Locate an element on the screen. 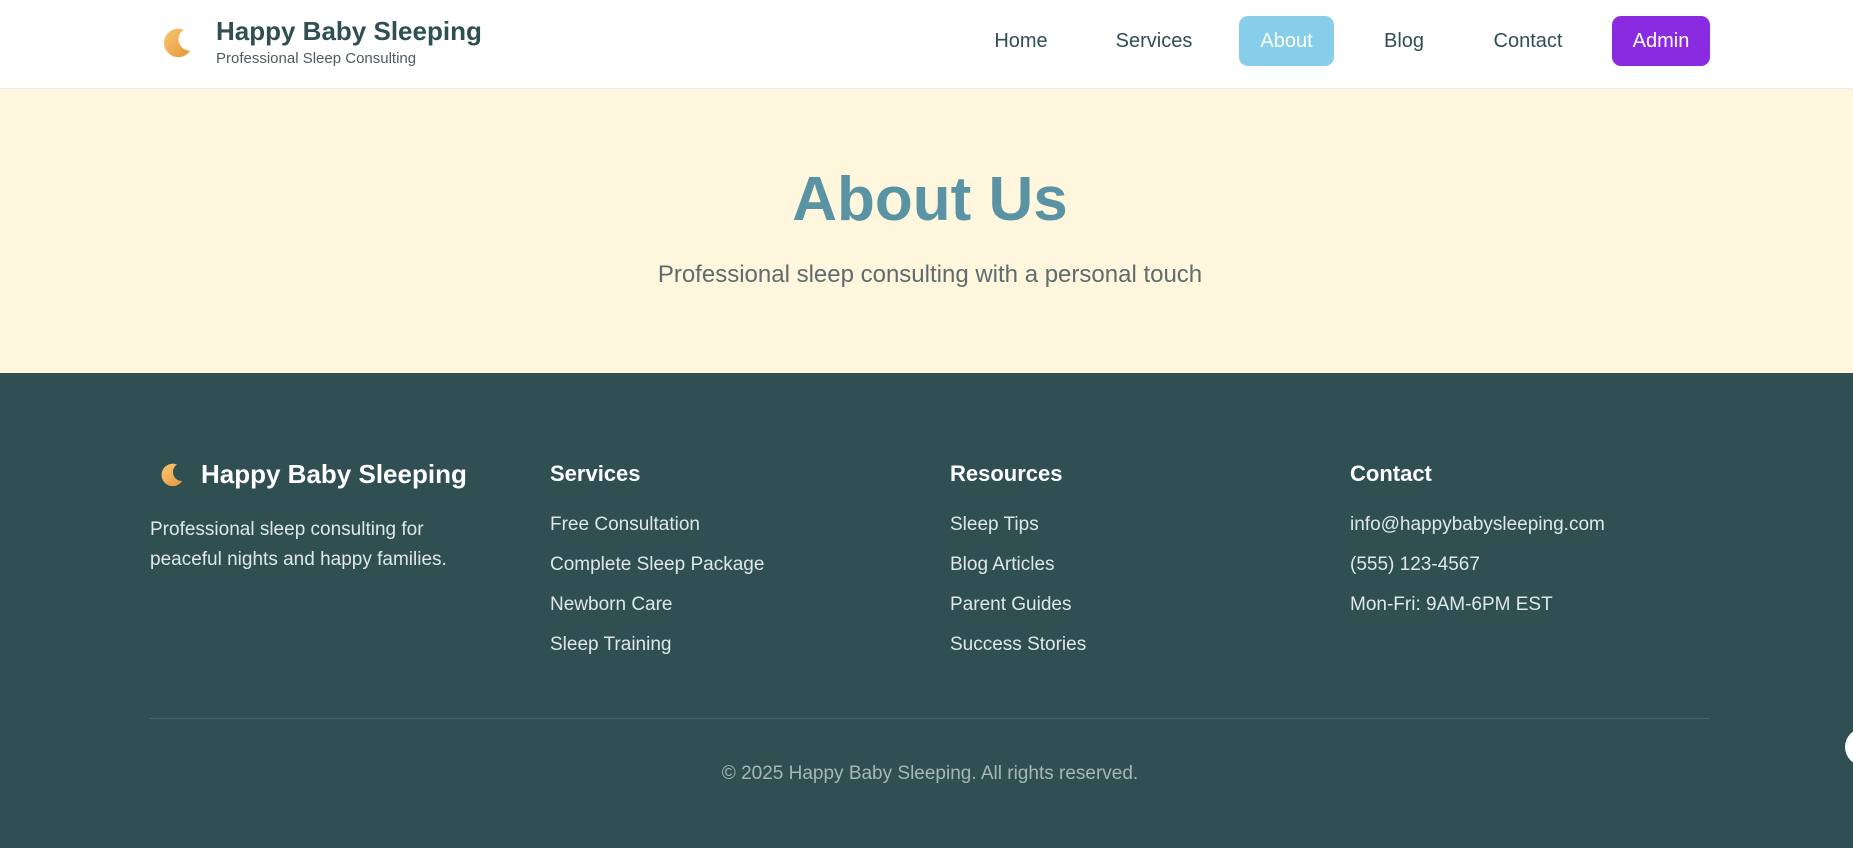 This screenshot has width=1853, height=848. brand-subtitle: Professional Sleep Consulting is located at coordinates (316, 58).